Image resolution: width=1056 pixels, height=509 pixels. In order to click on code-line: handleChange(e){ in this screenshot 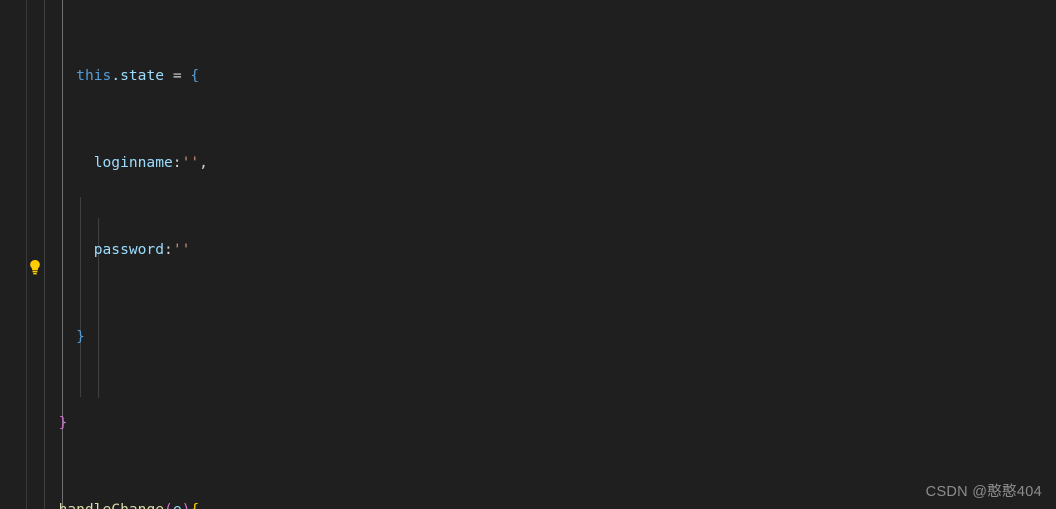, I will do `click(541, 504)`.